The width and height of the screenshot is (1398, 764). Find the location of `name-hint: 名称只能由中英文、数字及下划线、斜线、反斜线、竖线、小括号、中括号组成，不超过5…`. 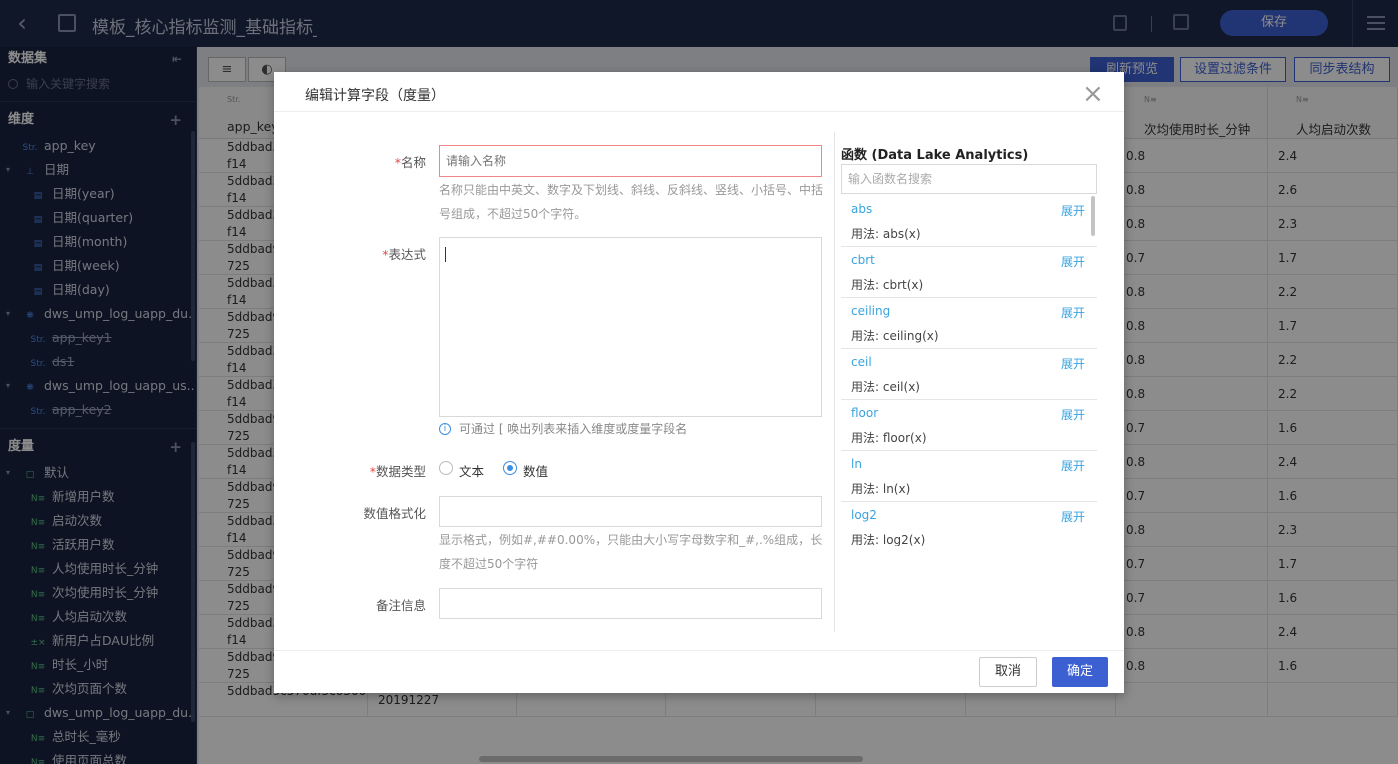

name-hint: 名称只能由中英文、数字及下划线、斜线、反斜线、竖线、小括号、中括号组成，不超过5… is located at coordinates (631, 202).